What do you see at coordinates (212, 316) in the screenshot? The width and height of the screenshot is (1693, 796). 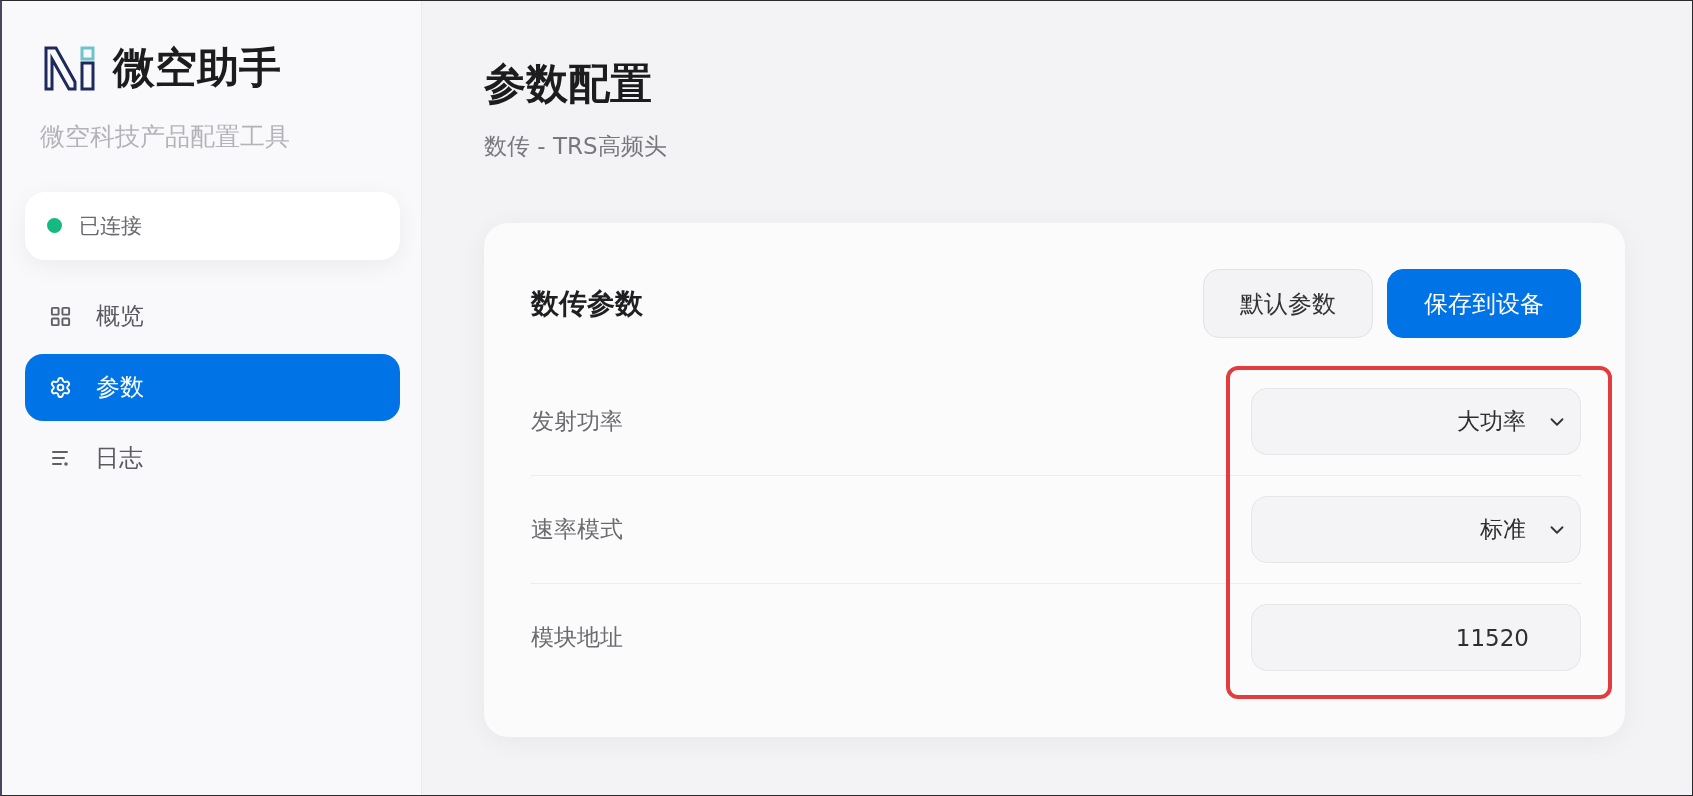 I see `nav-item: 概览` at bounding box center [212, 316].